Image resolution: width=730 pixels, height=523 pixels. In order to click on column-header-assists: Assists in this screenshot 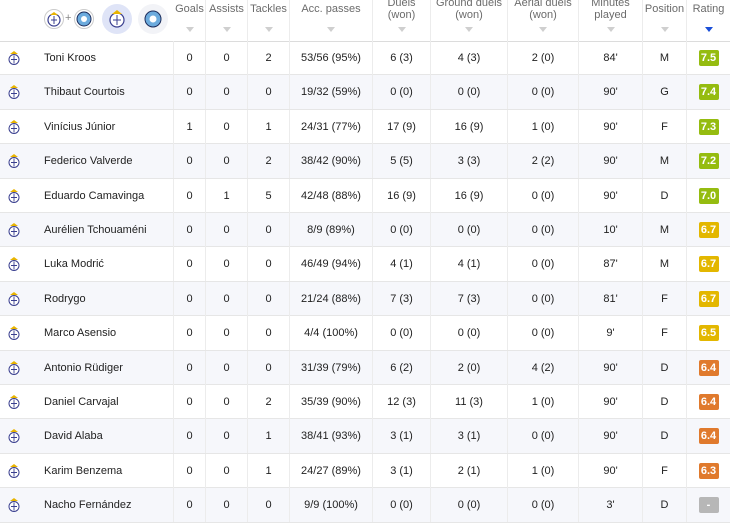, I will do `click(227, 20)`.